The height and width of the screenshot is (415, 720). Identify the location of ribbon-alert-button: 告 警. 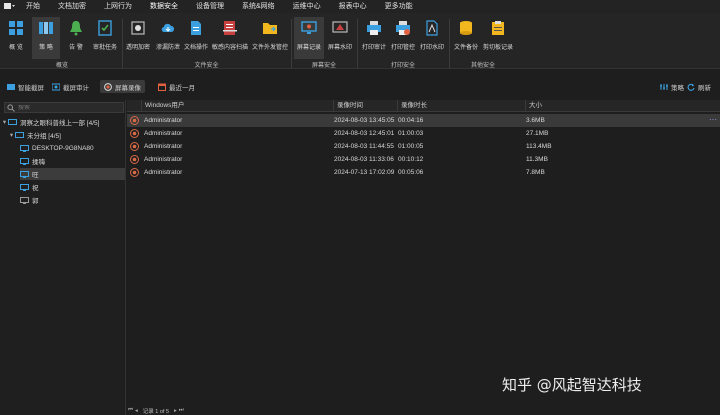
(76, 38).